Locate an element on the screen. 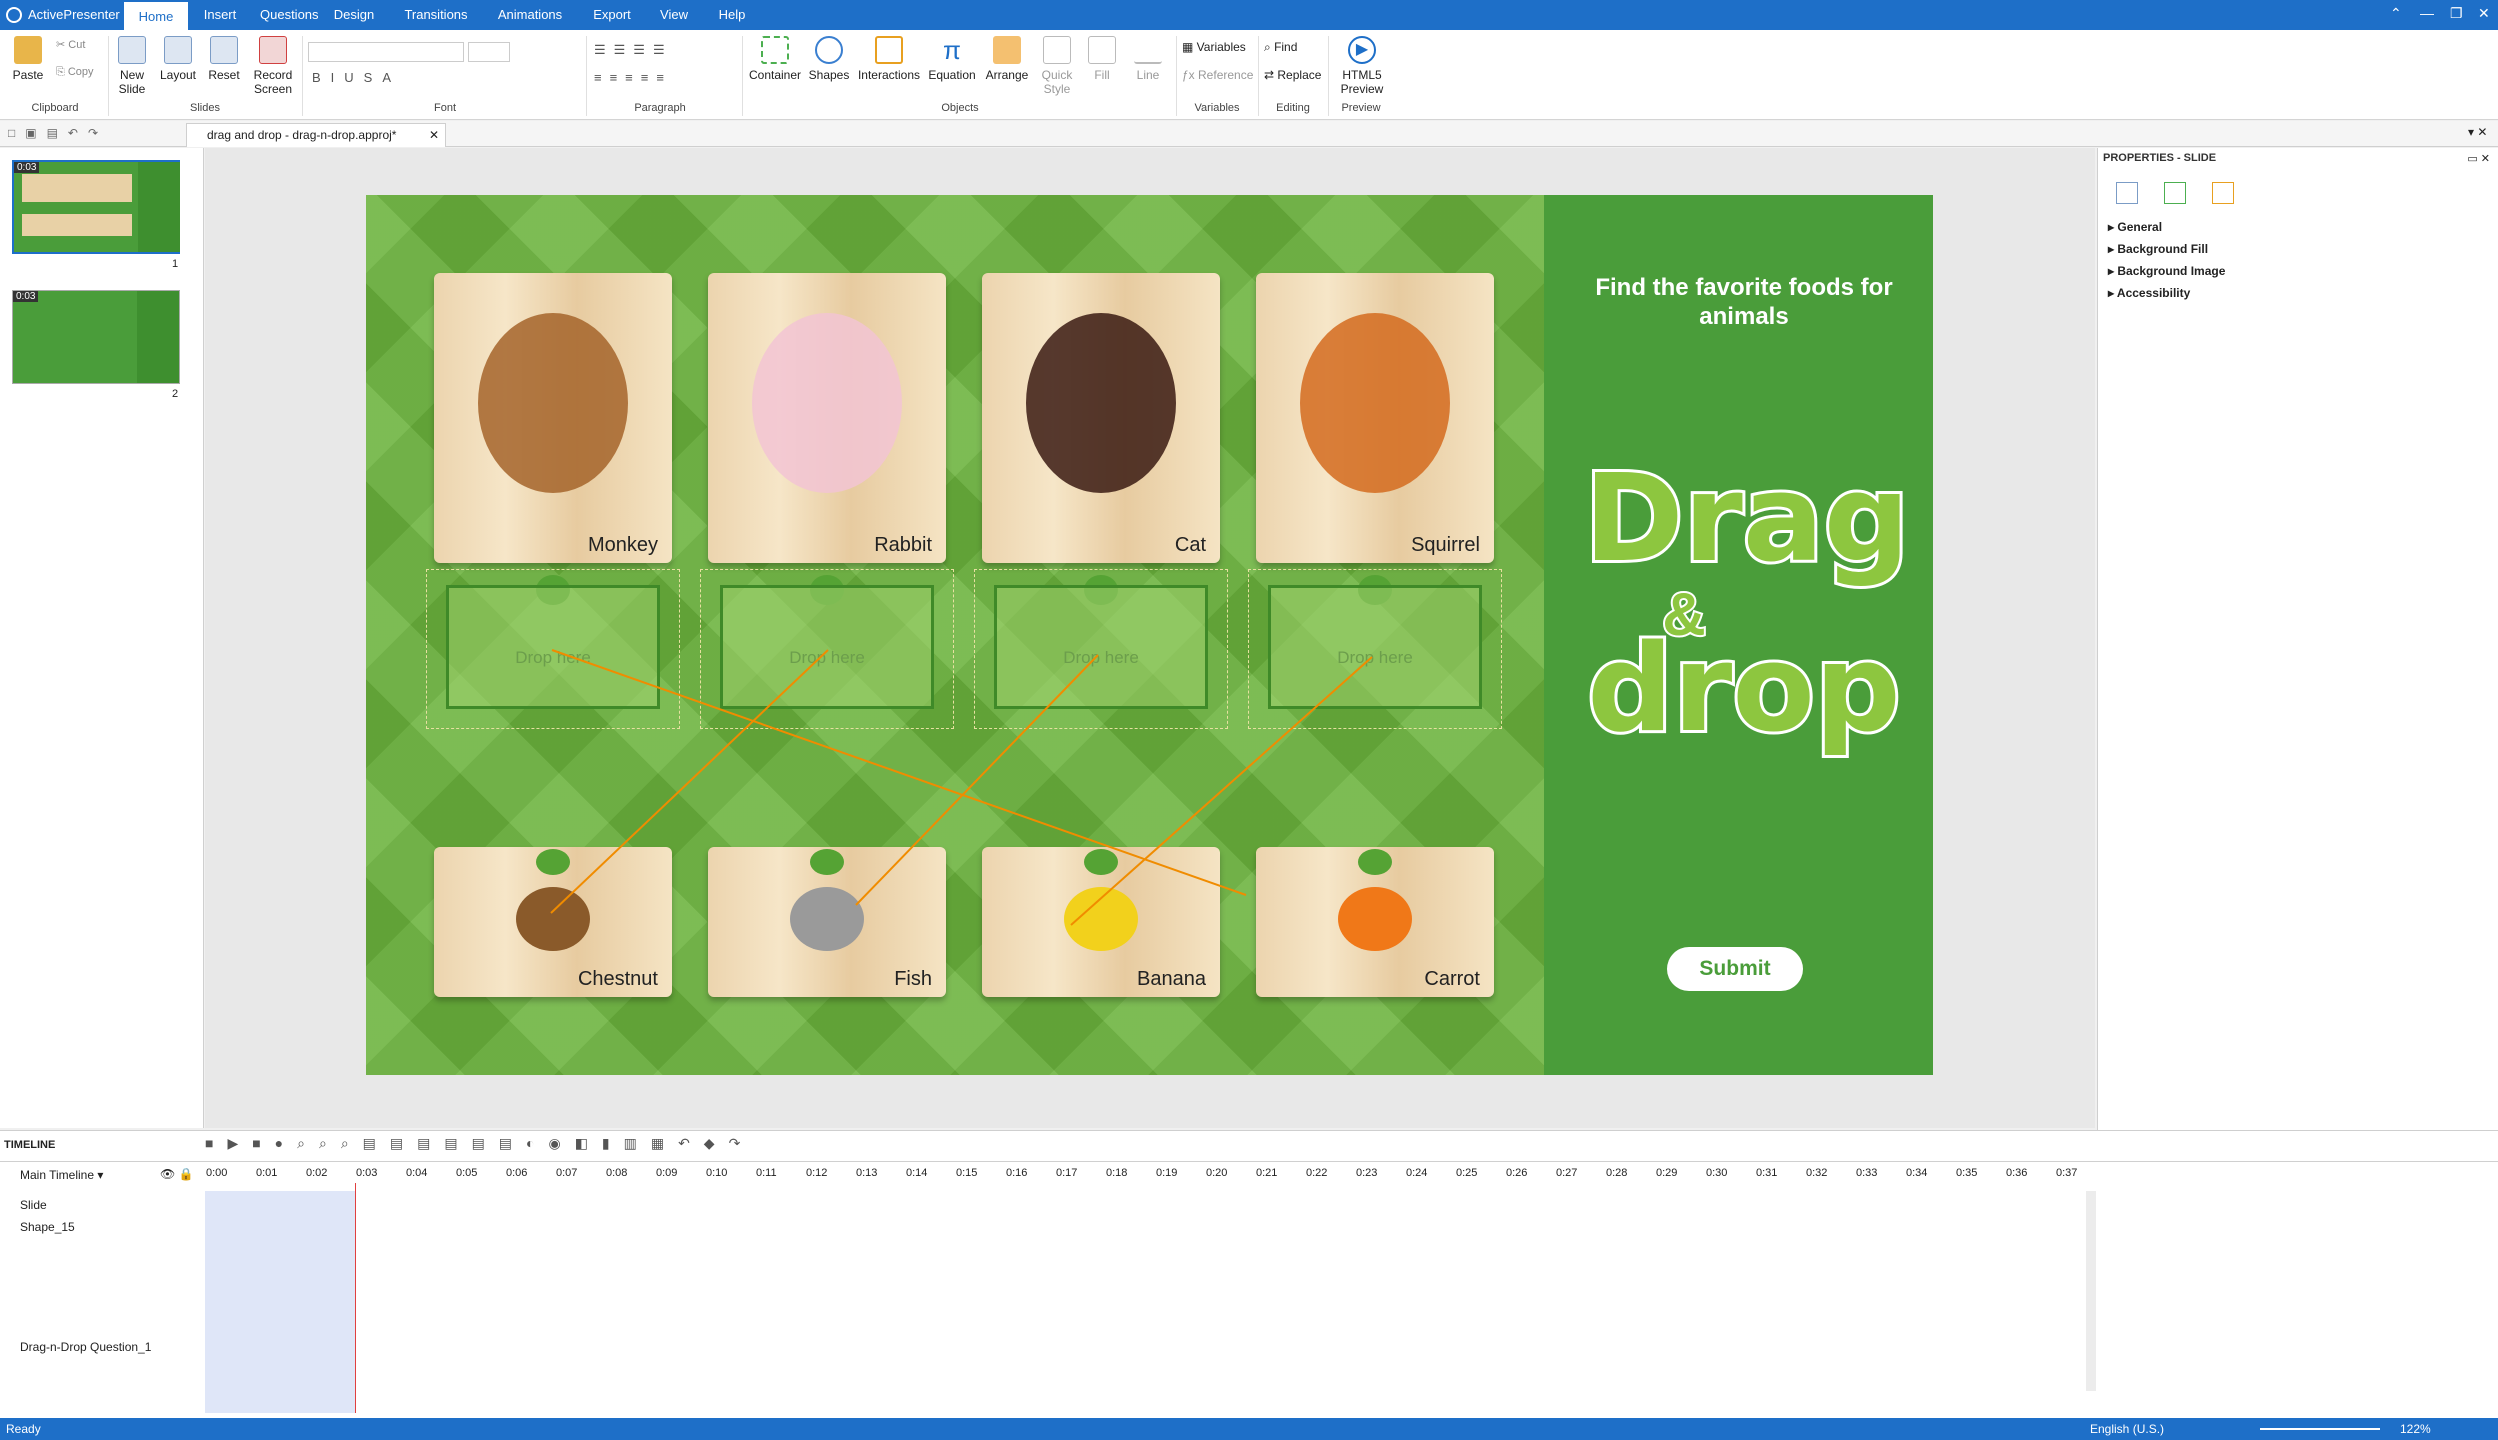 This screenshot has width=2498, height=1440. timeline-tick: 0:22 is located at coordinates (1317, 1173).